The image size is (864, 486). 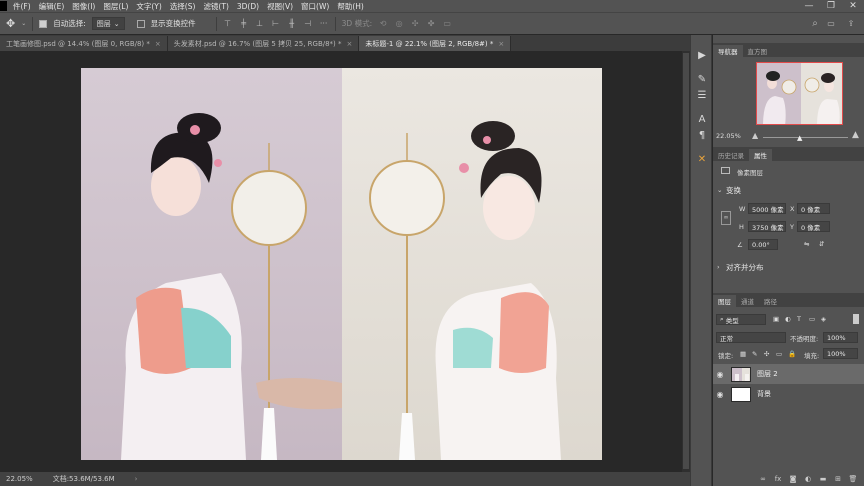 What do you see at coordinates (788, 319) in the screenshot?
I see `filter-adjust-icon: ◐` at bounding box center [788, 319].